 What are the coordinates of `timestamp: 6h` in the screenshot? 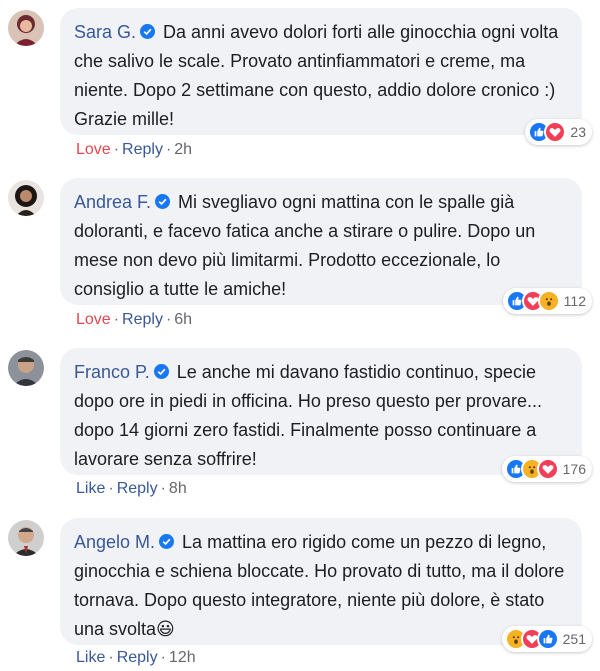 It's located at (183, 319).